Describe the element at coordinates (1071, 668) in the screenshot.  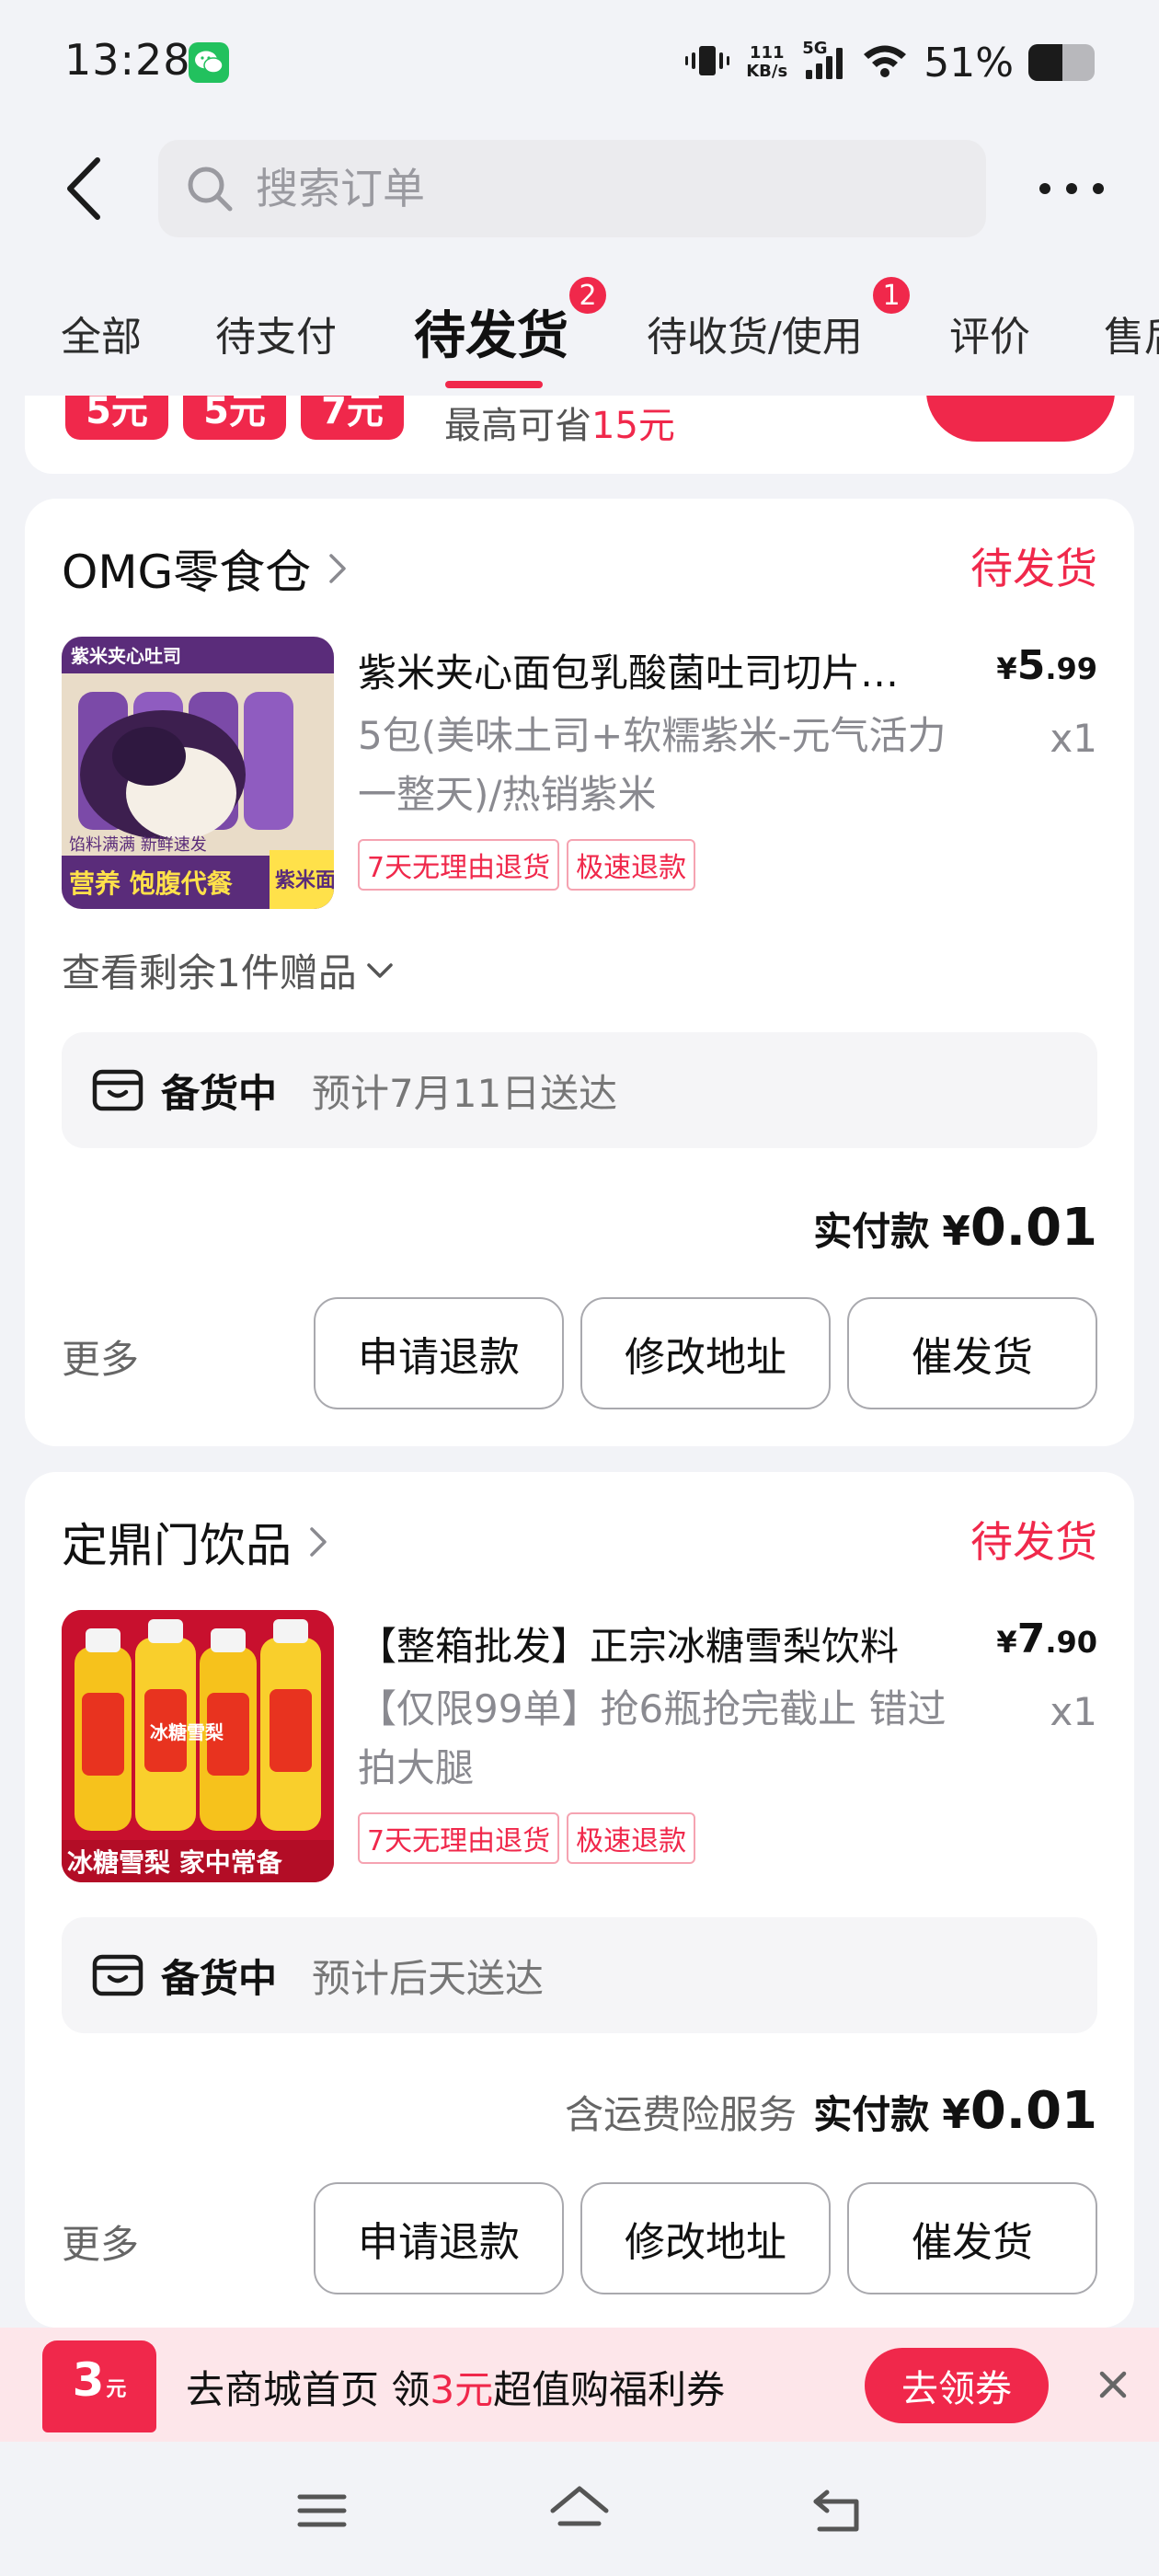
I see `price-decimal: .99` at that location.